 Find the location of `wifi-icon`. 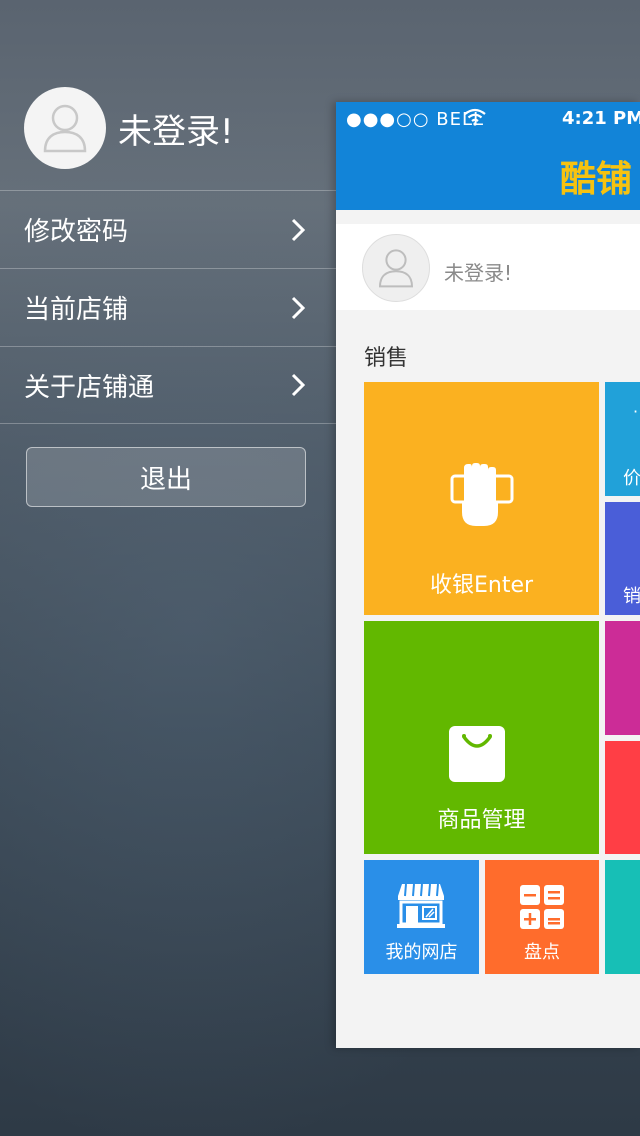

wifi-icon is located at coordinates (475, 119).